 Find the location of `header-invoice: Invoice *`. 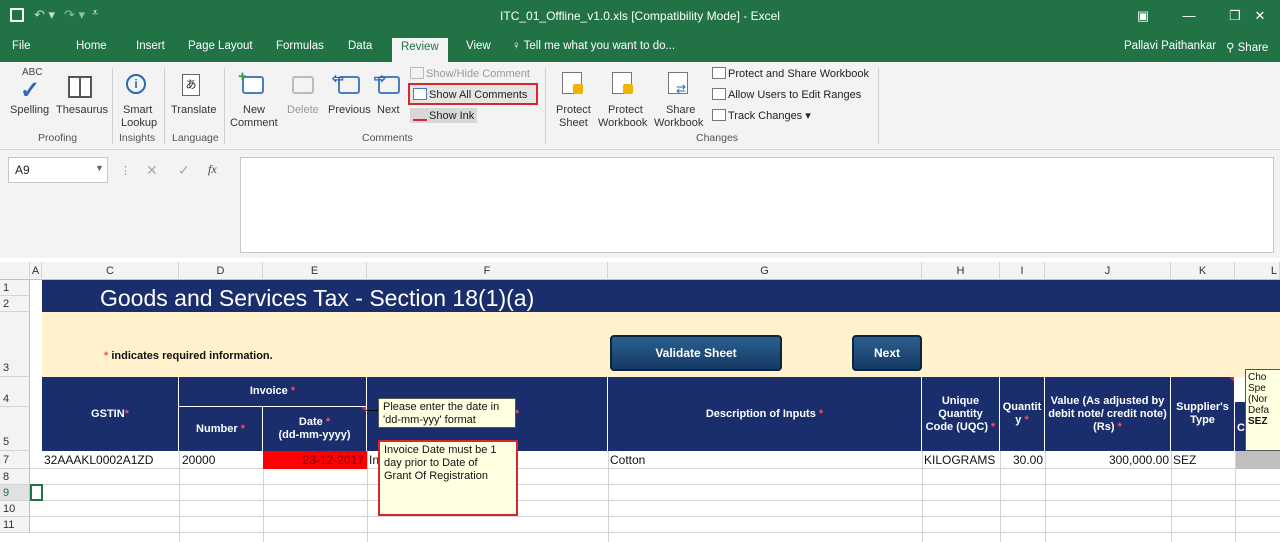

header-invoice: Invoice * is located at coordinates (273, 392).